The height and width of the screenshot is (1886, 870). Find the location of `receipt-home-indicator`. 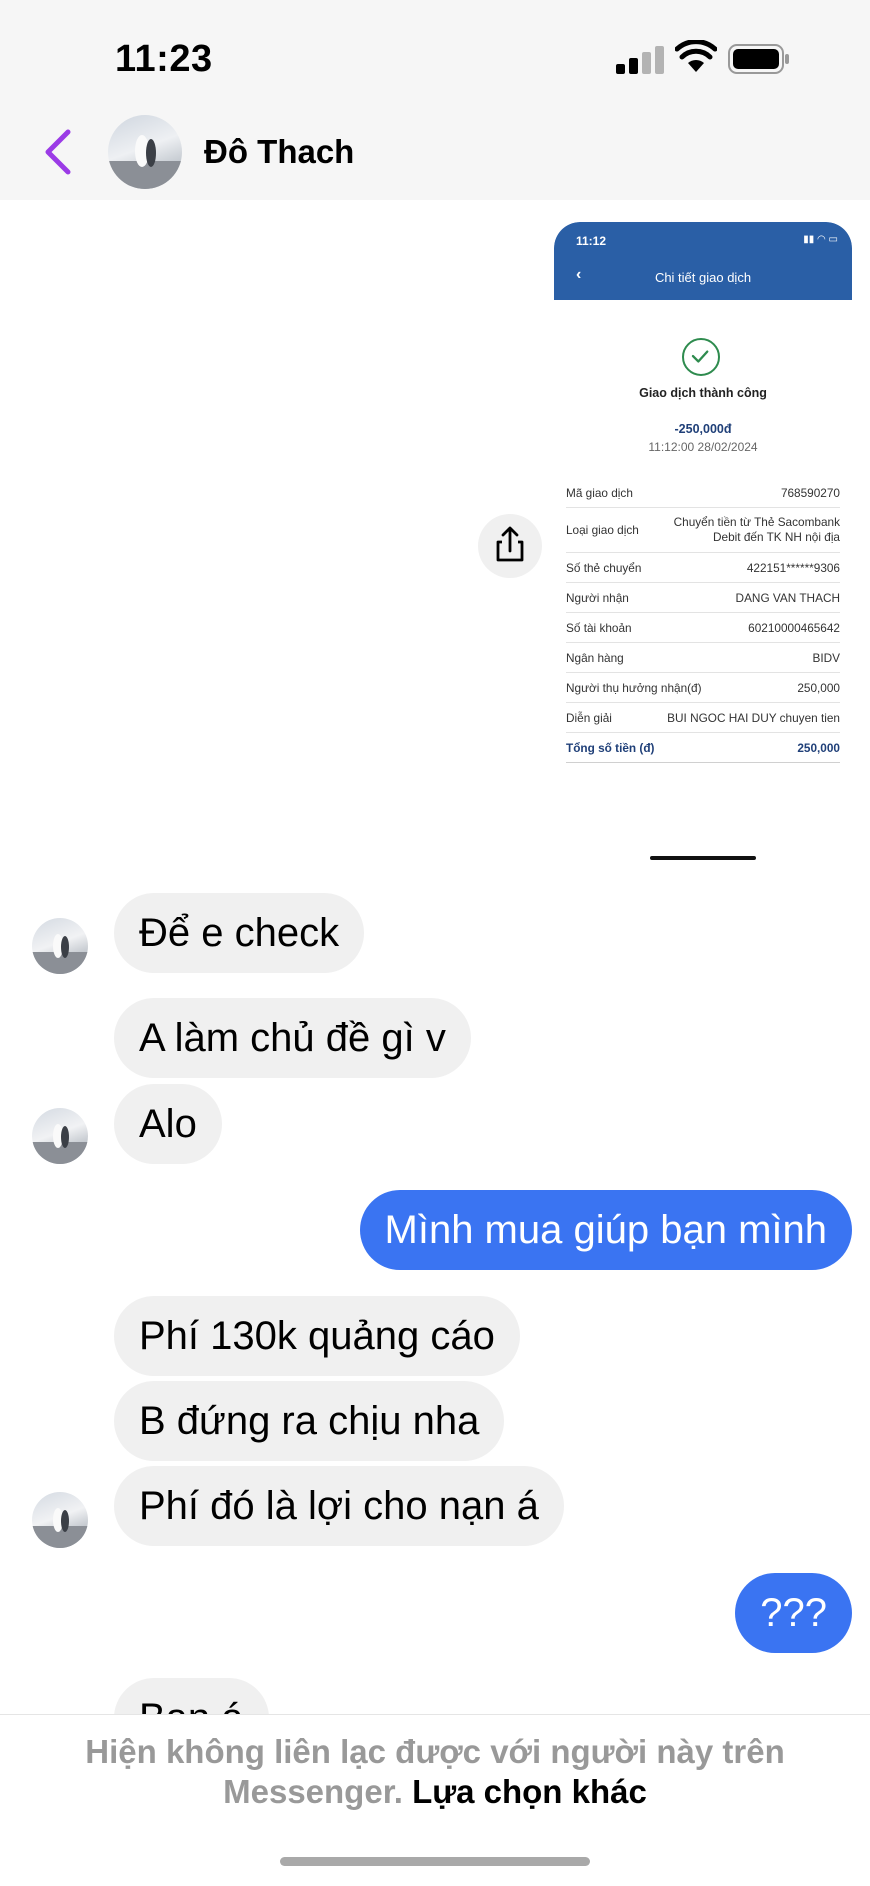

receipt-home-indicator is located at coordinates (703, 858).